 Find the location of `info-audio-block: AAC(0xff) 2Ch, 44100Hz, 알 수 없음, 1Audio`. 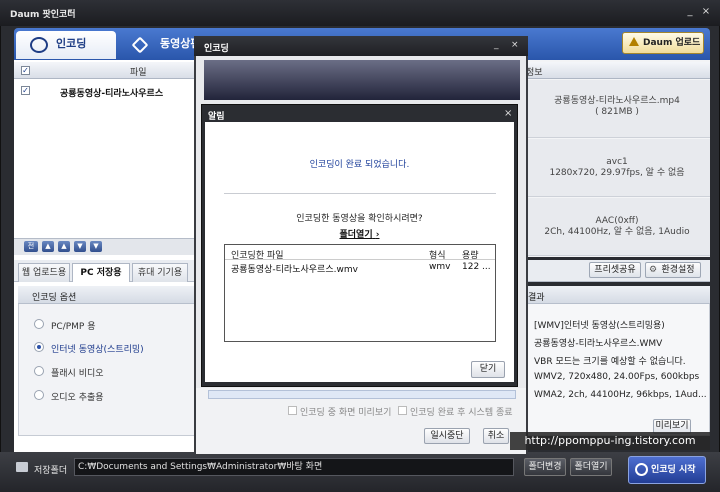

info-audio-block: AAC(0xff) 2Ch, 44100Hz, 알 수 없음, 1Audio is located at coordinates (617, 227).